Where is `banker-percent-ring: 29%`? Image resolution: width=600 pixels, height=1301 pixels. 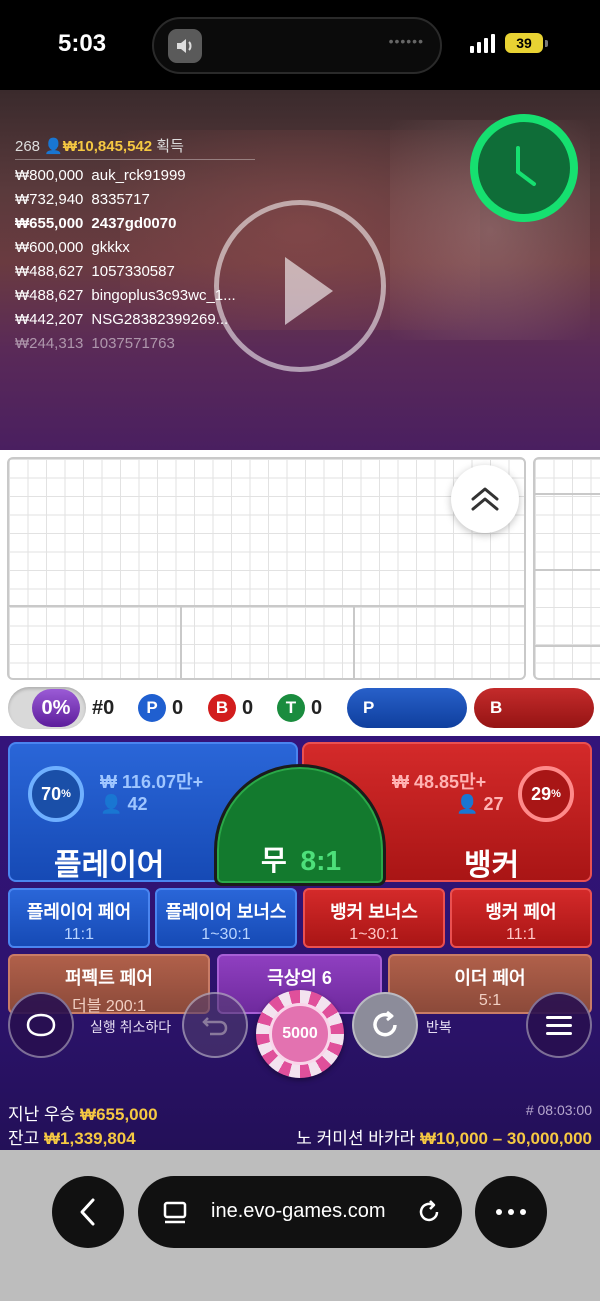
banker-percent-ring: 29% is located at coordinates (546, 794).